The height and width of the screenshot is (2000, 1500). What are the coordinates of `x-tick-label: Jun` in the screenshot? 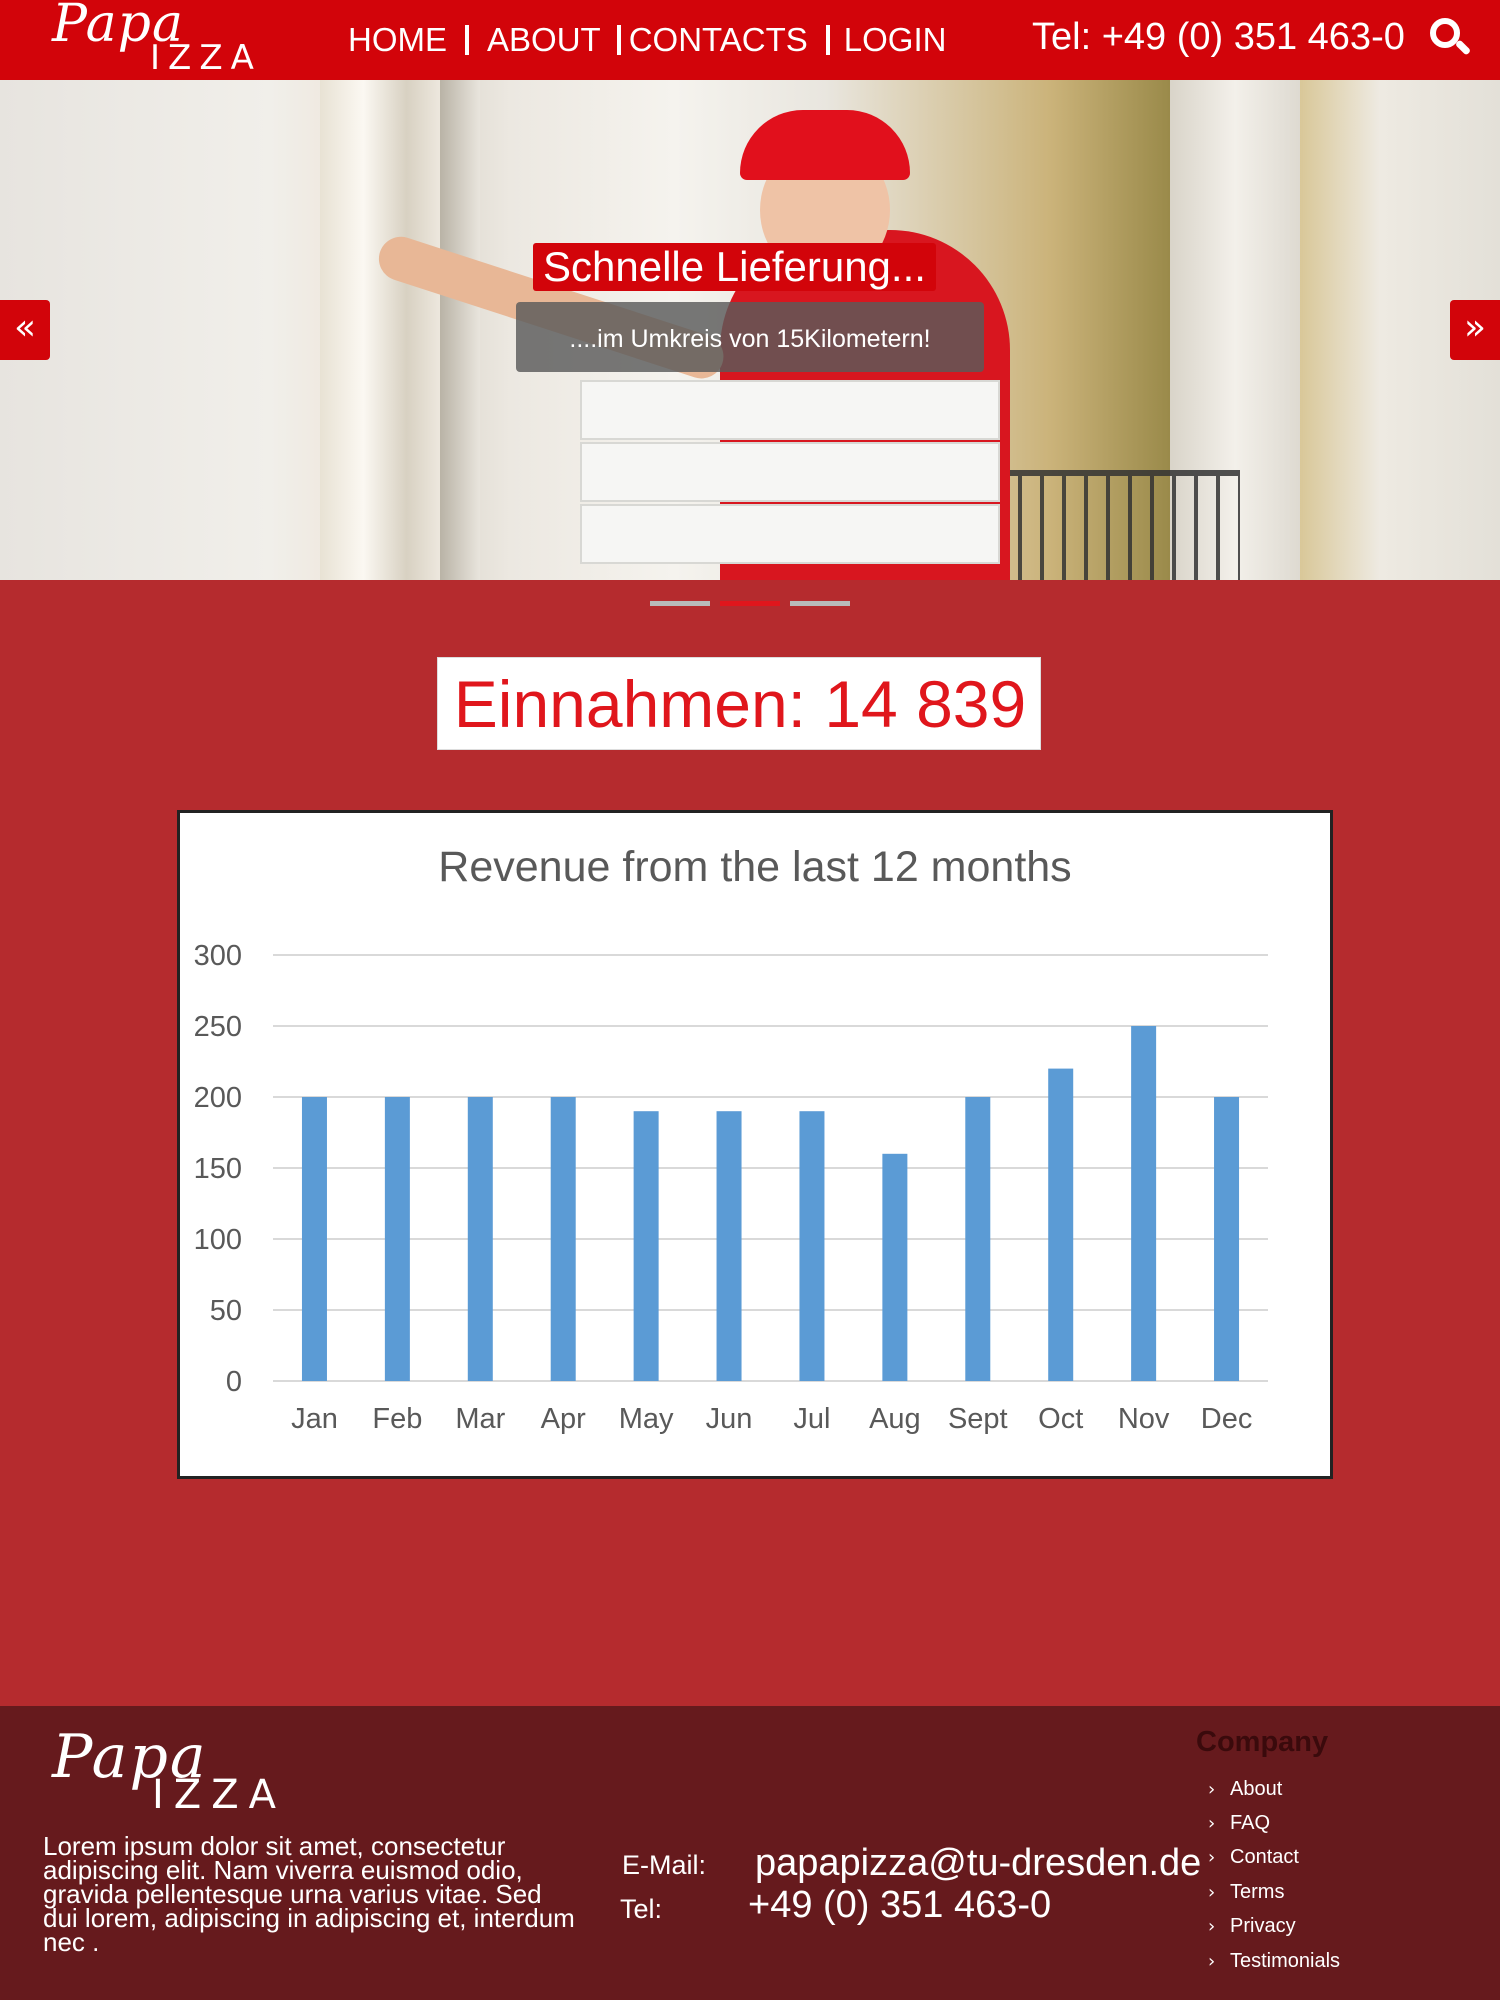 It's located at (729, 1419).